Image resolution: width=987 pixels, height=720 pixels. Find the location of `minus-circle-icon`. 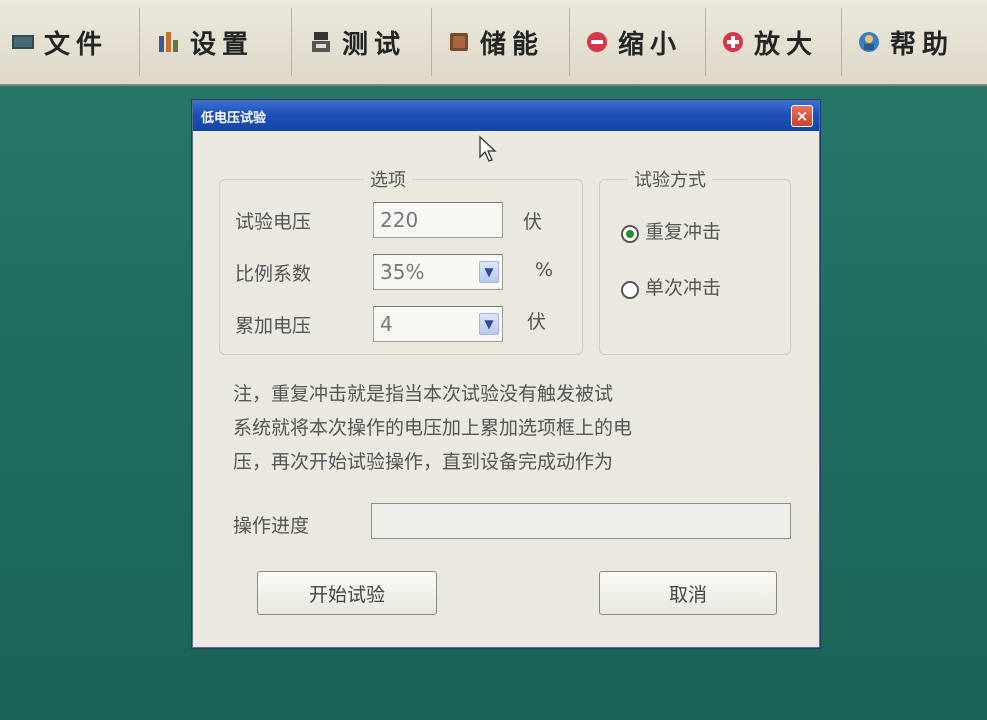

minus-circle-icon is located at coordinates (597, 42).